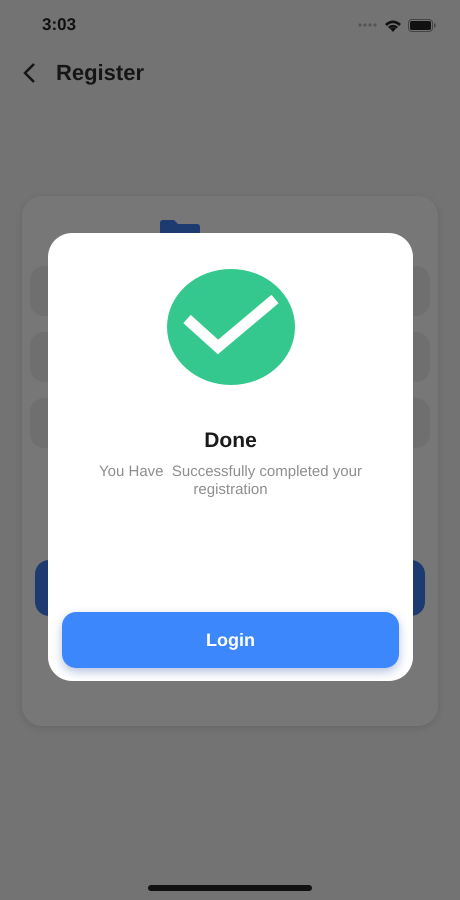  I want to click on dialog-message: You Have Successfully completed your registration, so click(230, 481).